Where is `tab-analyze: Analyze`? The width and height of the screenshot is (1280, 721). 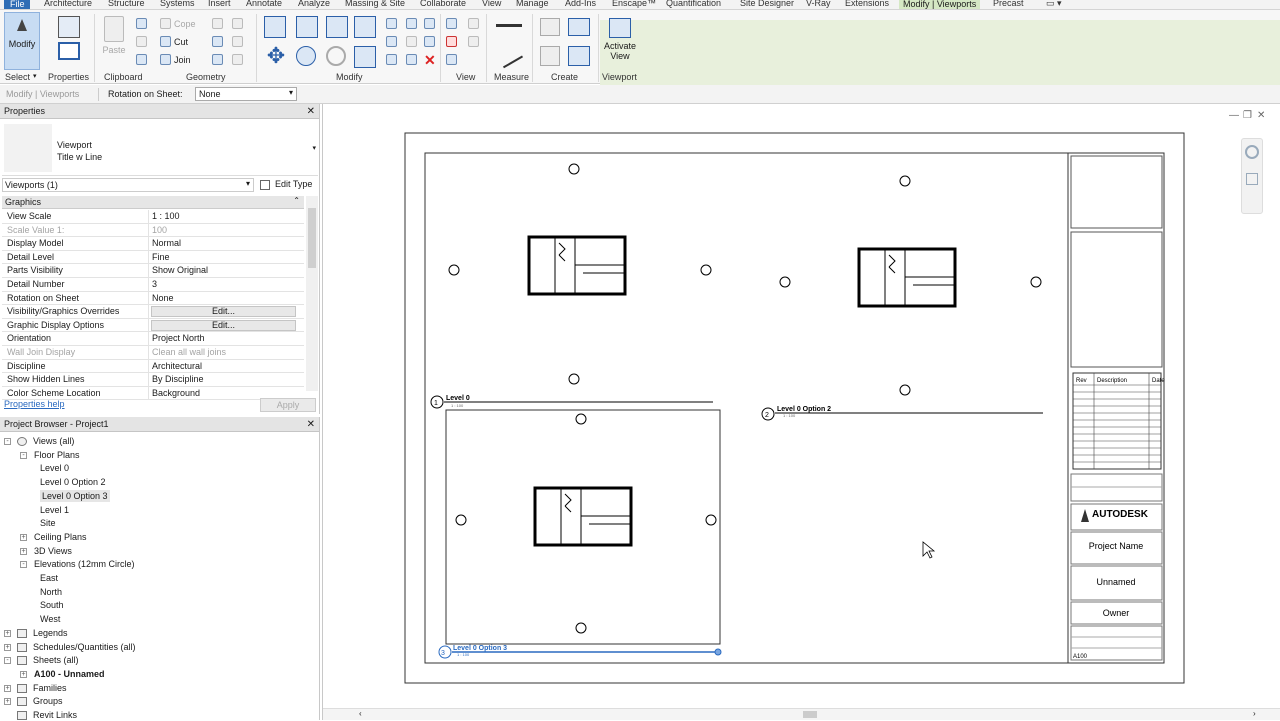
tab-analyze: Analyze is located at coordinates (314, 4).